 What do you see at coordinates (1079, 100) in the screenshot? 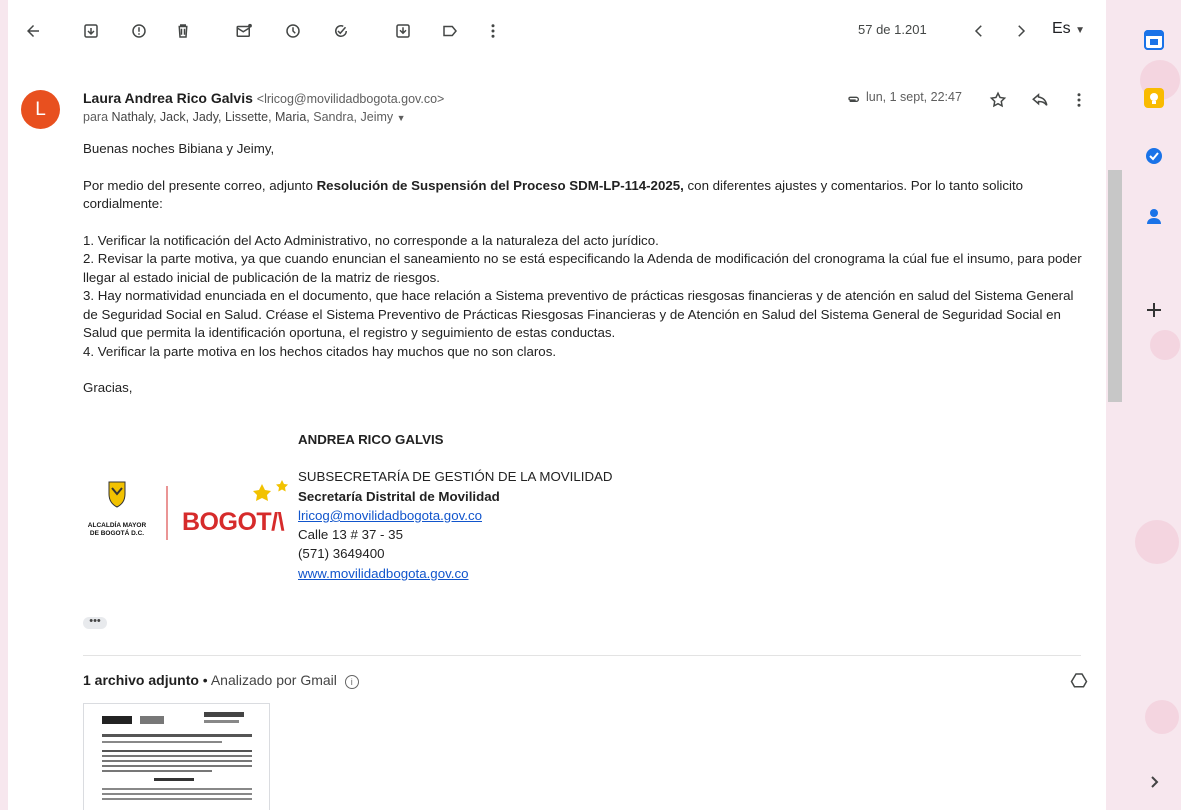
I see `more-options-icon` at bounding box center [1079, 100].